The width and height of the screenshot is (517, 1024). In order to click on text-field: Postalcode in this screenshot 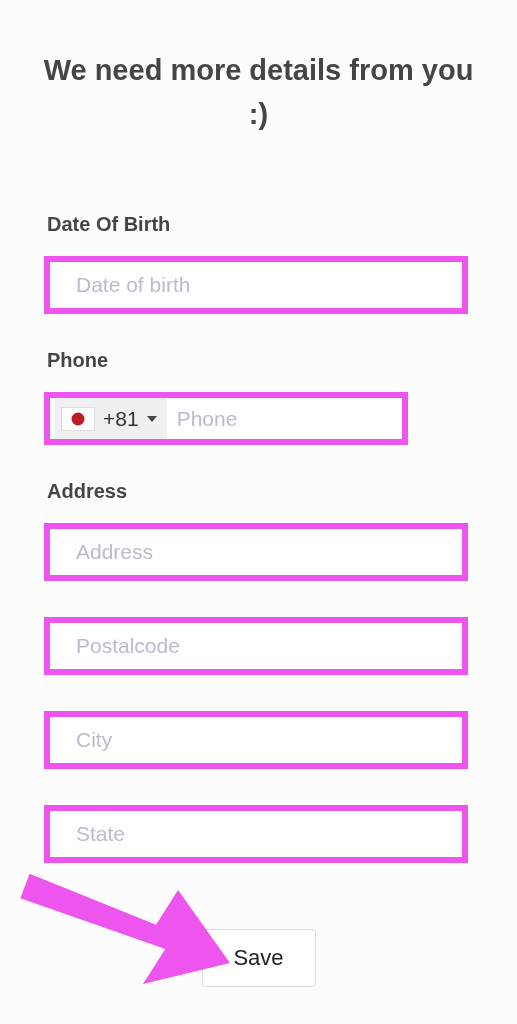, I will do `click(256, 646)`.